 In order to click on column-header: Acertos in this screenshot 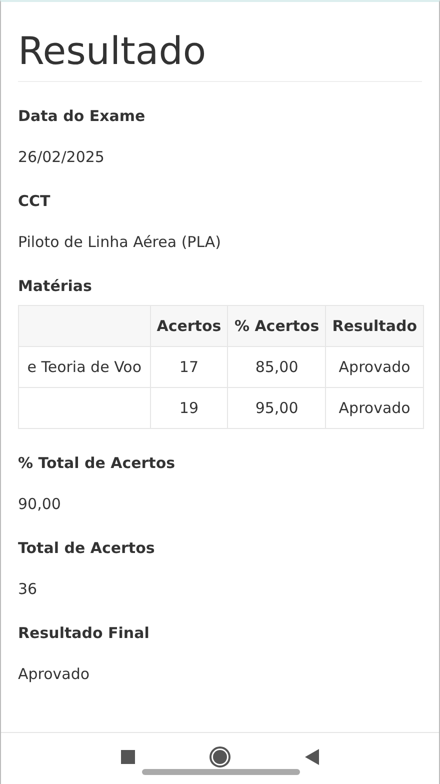, I will do `click(189, 326)`.